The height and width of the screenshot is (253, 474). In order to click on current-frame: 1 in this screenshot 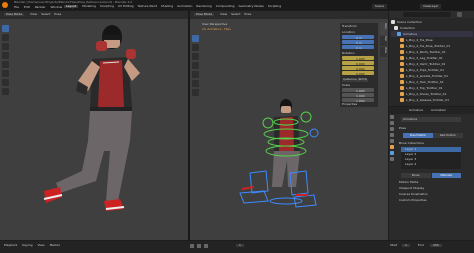, I will do `click(240, 245)`.